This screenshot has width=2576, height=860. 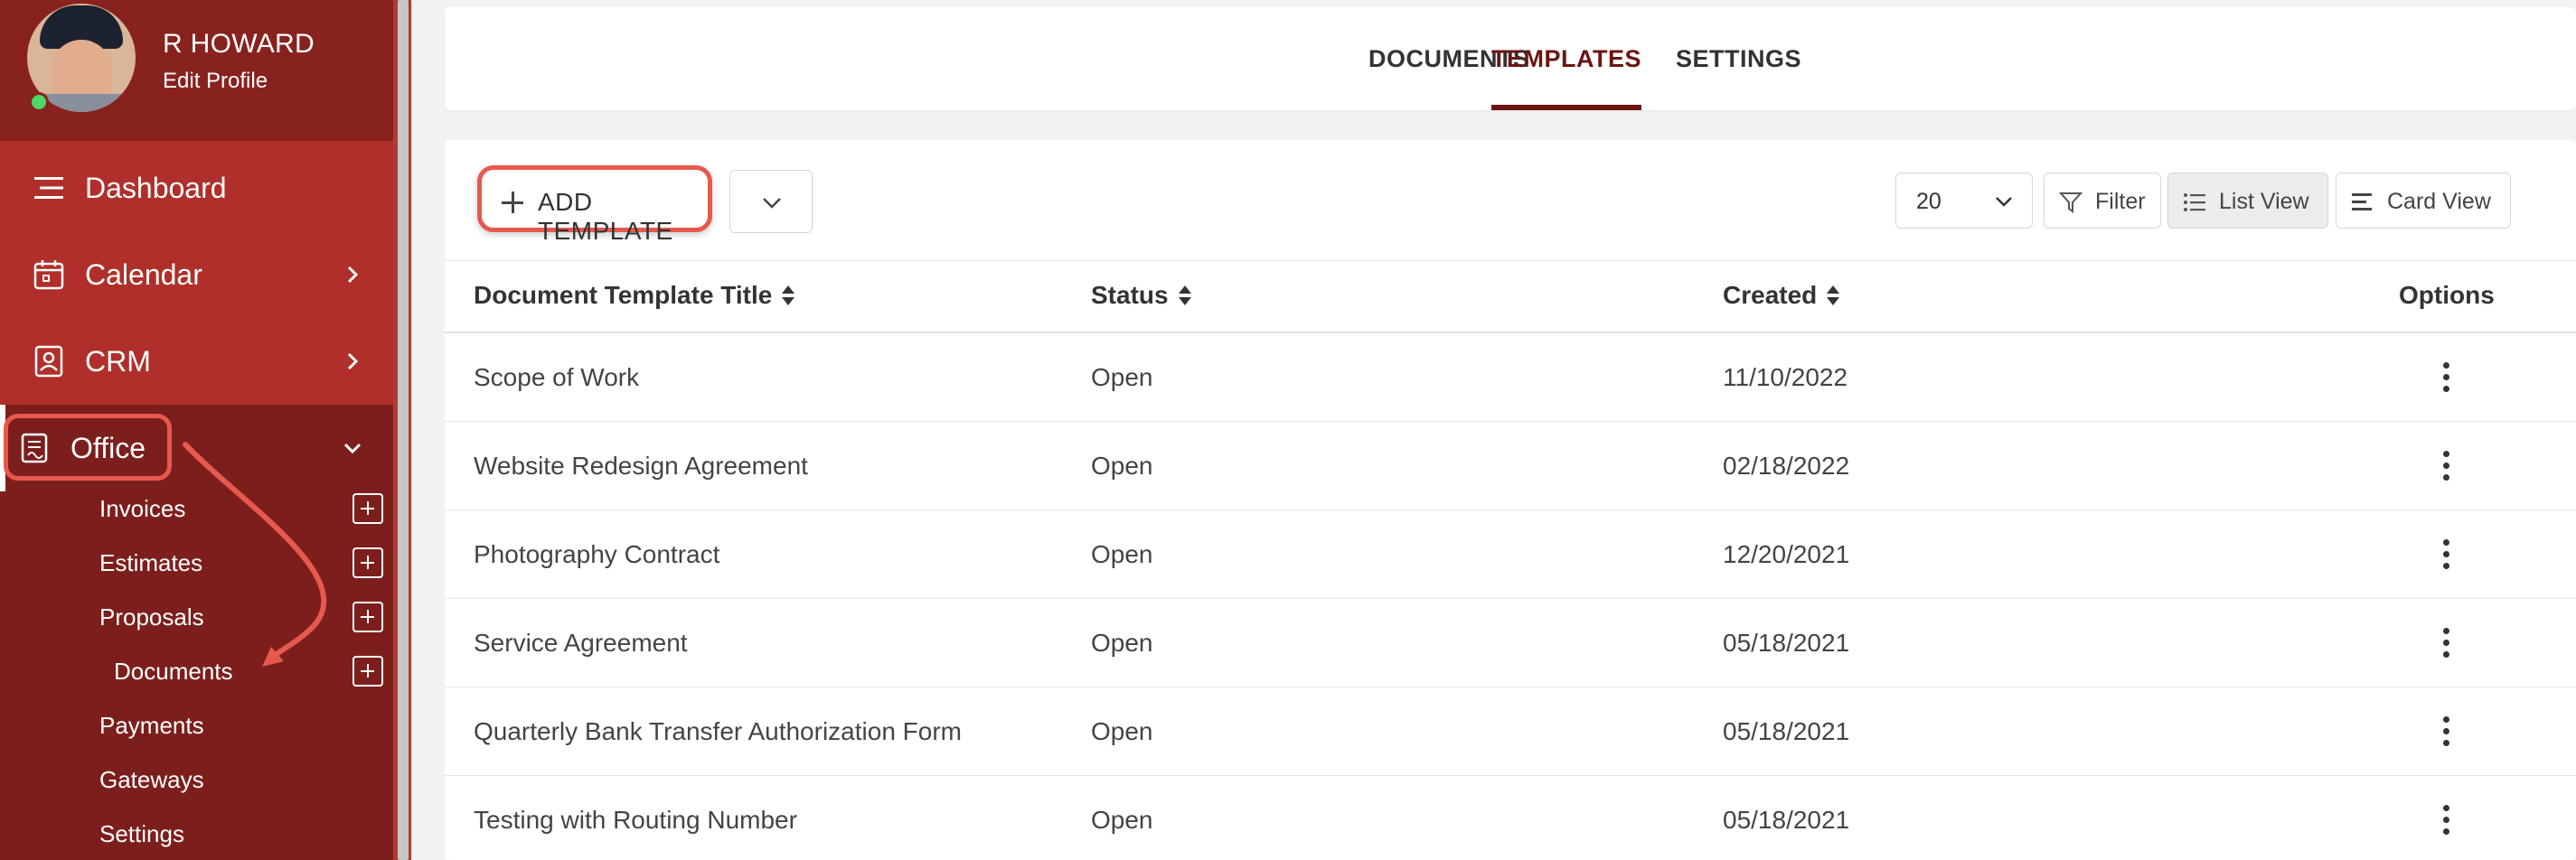 What do you see at coordinates (597, 554) in the screenshot?
I see `cell-title: Photography Contract` at bounding box center [597, 554].